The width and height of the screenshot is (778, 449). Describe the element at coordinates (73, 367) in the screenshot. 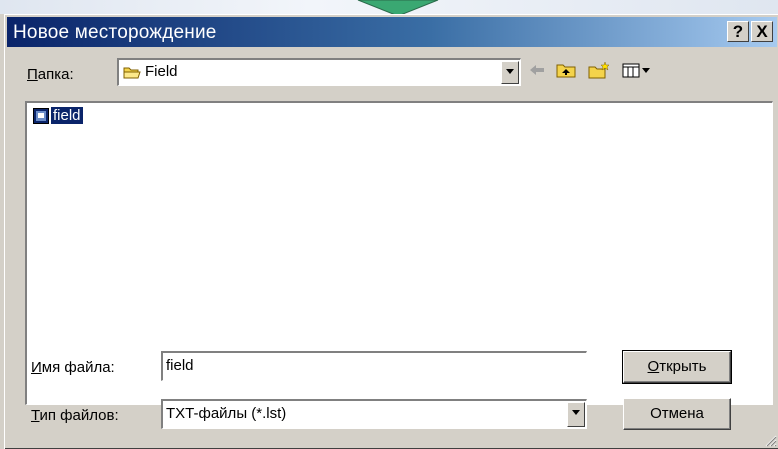

I see `filename-label: Имя файла:` at that location.